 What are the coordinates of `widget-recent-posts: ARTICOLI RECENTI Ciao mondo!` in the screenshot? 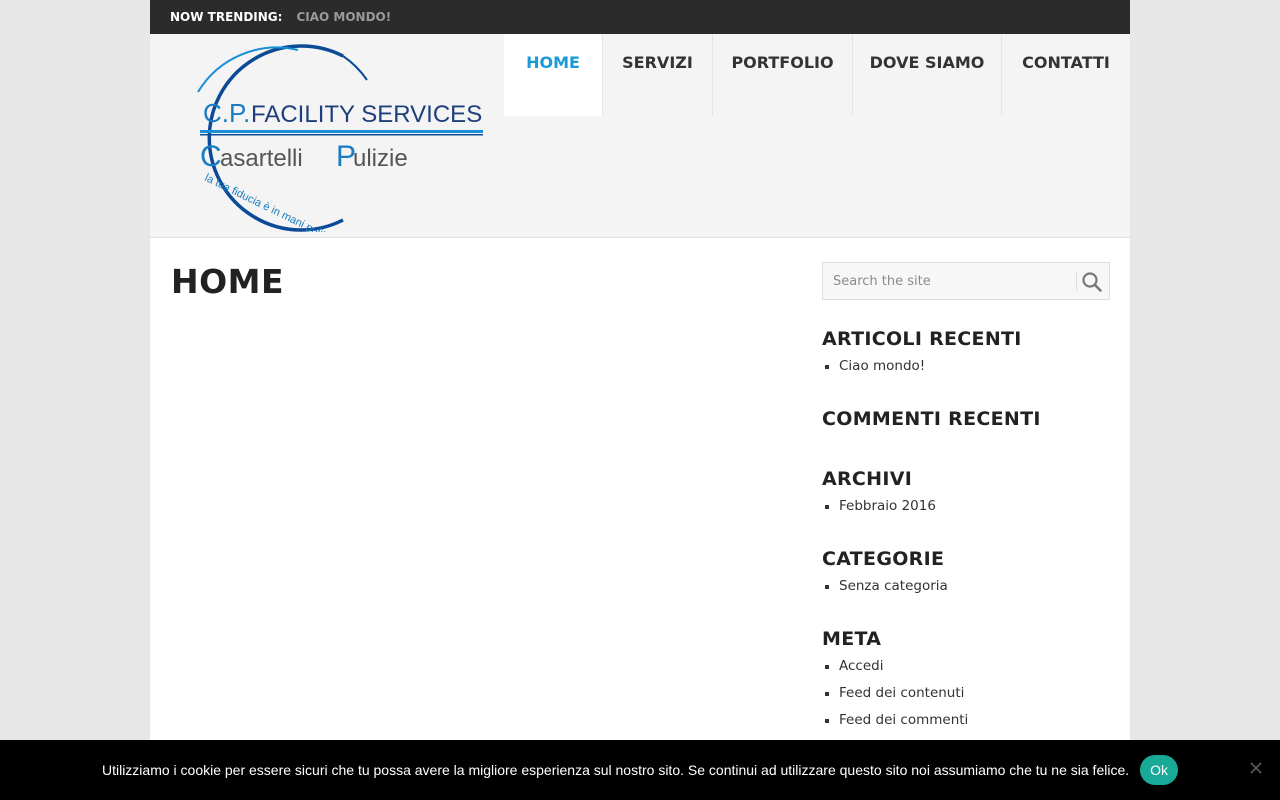 It's located at (922, 356).